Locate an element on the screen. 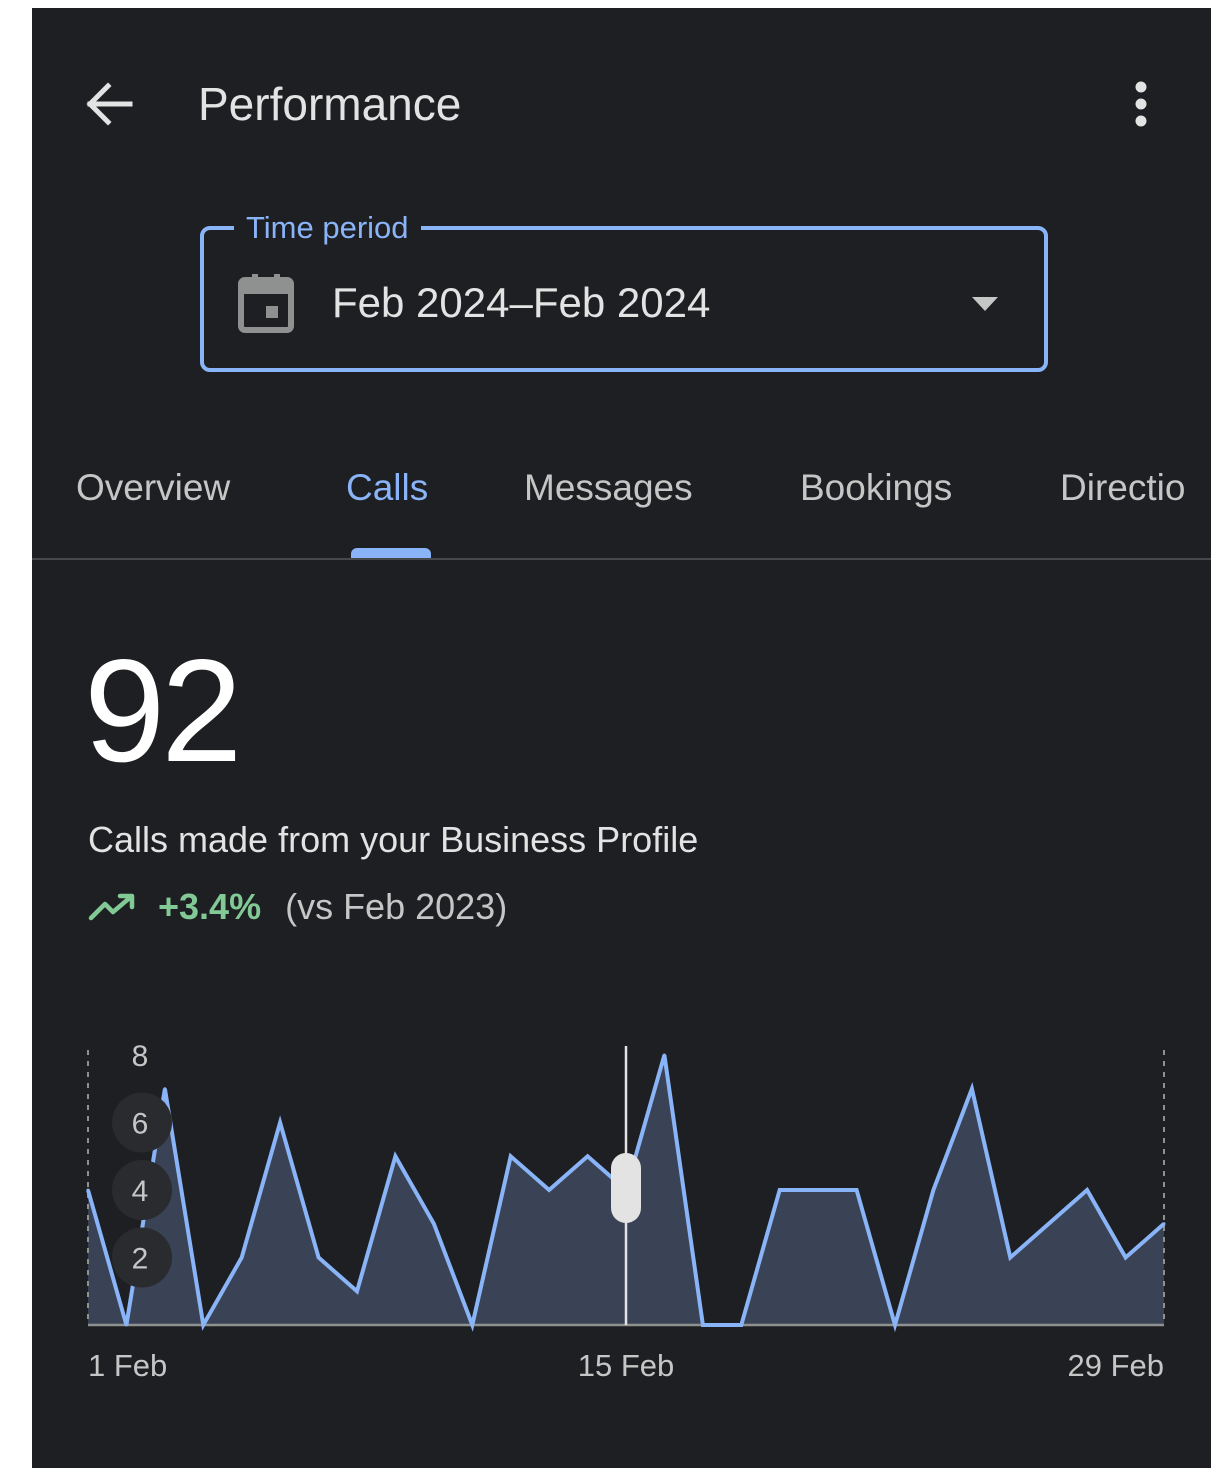  trending-up-icon is located at coordinates (111, 907).